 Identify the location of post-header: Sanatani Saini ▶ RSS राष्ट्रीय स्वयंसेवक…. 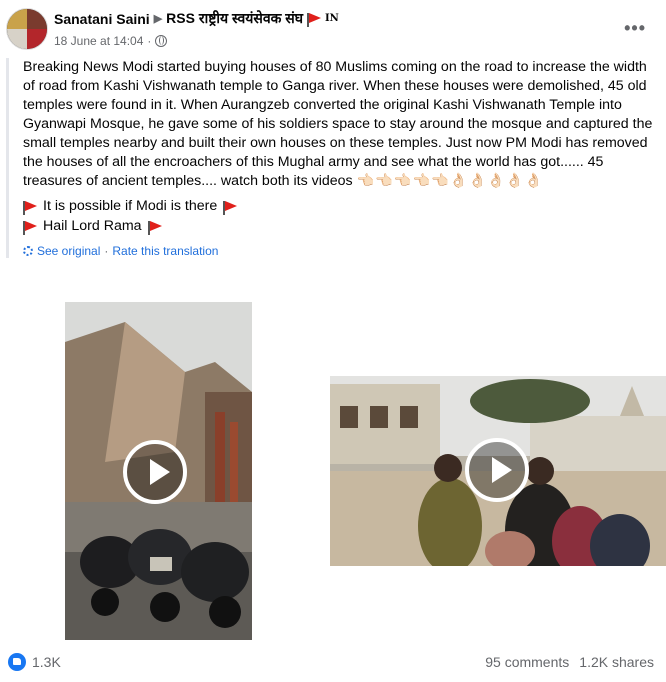
(333, 28).